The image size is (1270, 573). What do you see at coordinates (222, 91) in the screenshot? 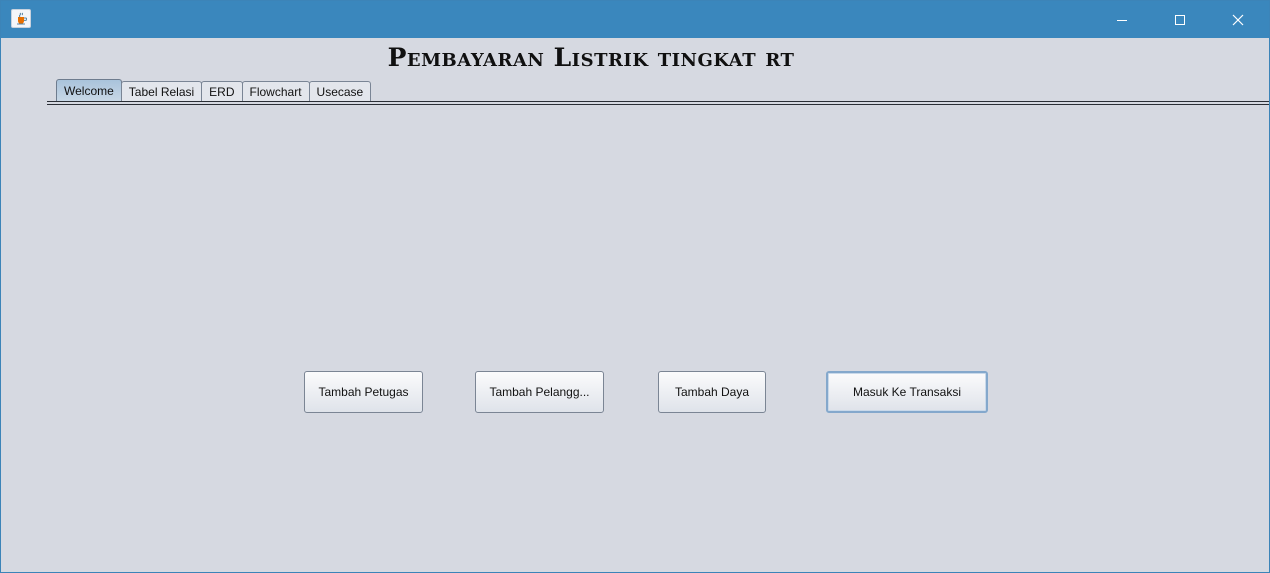
I see `tab-erd: ERD` at bounding box center [222, 91].